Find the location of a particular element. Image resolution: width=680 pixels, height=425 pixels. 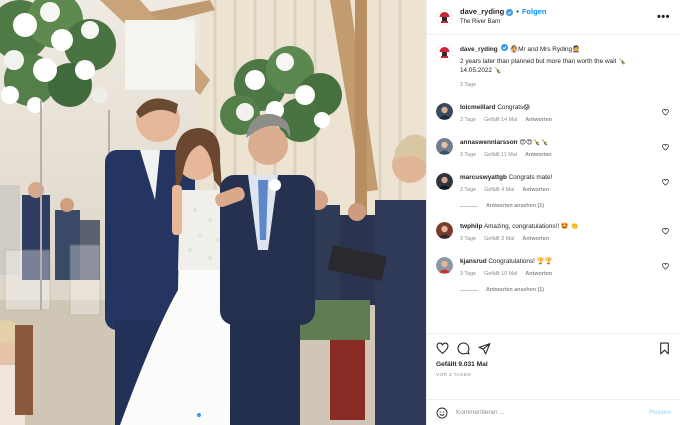

caption-avatar is located at coordinates (444, 52).